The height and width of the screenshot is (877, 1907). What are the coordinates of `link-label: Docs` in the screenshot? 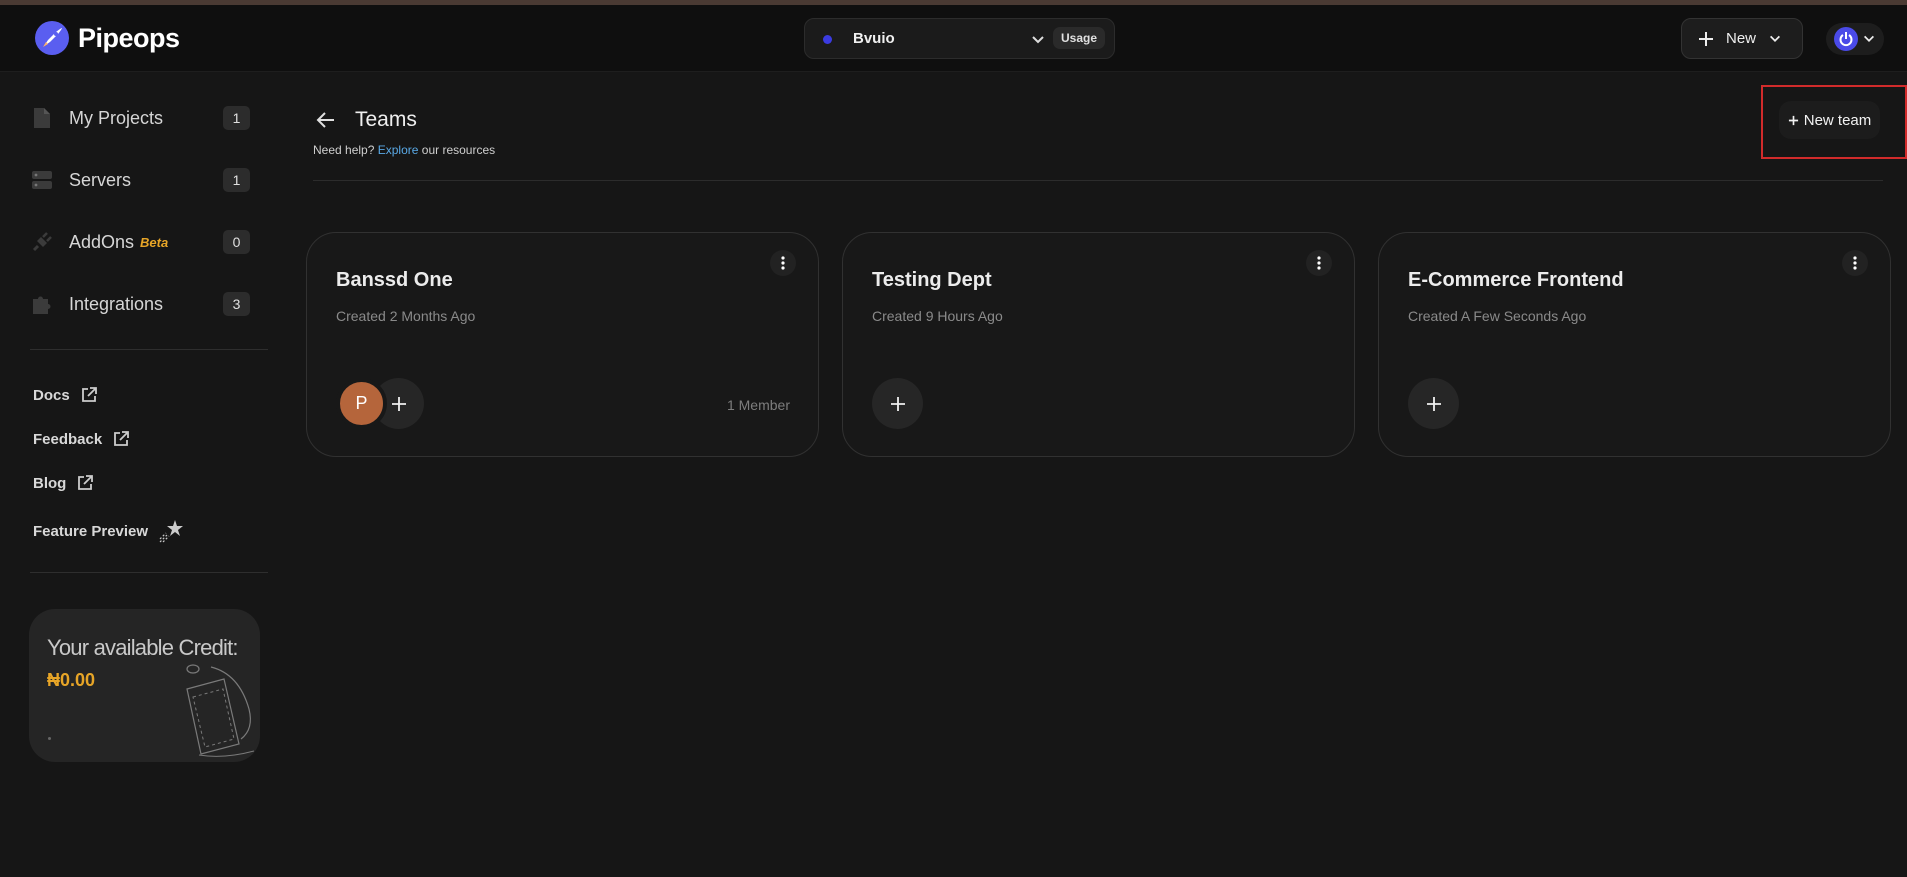 It's located at (51, 395).